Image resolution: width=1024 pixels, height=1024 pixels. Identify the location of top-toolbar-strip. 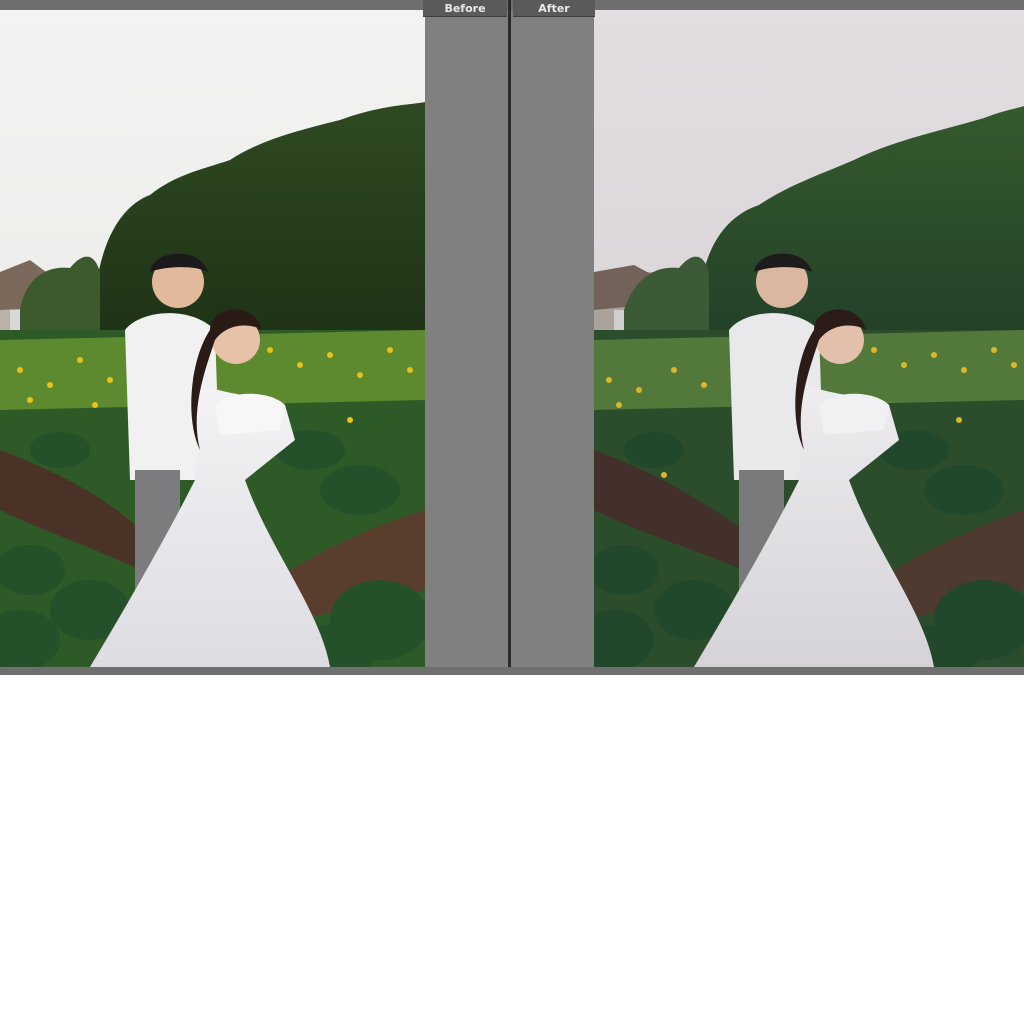
(512, 5).